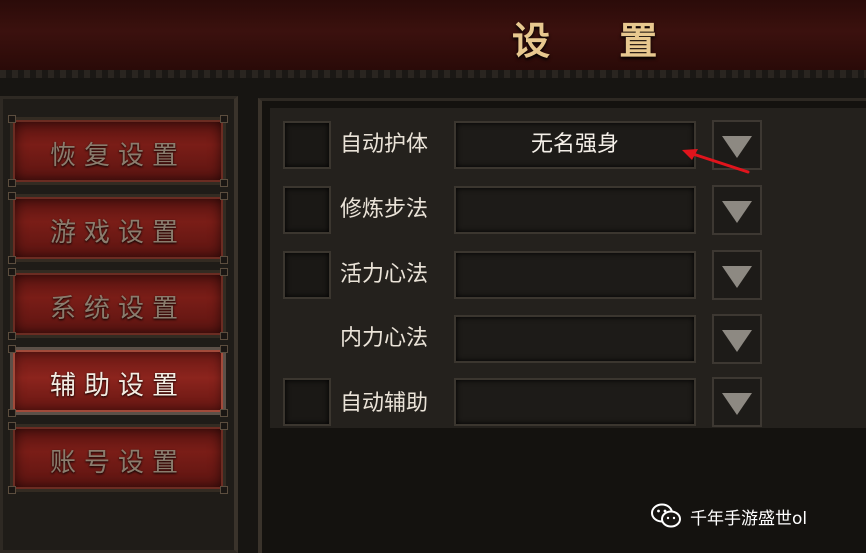  I want to click on sidebar-item-game-settings: 游戏设置, so click(118, 228).